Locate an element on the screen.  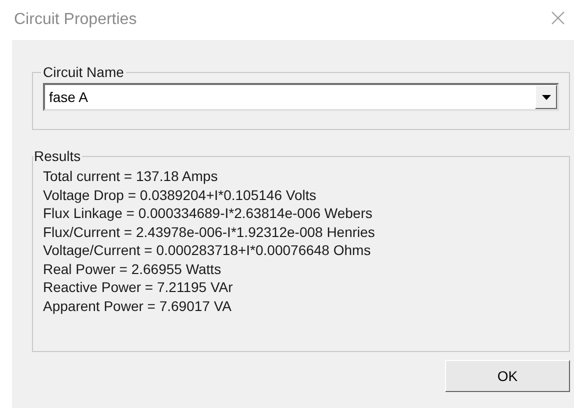
result-line: Flux/Current = 2.43978e-006-I*1.92312e-008 Henries is located at coordinates (209, 231).